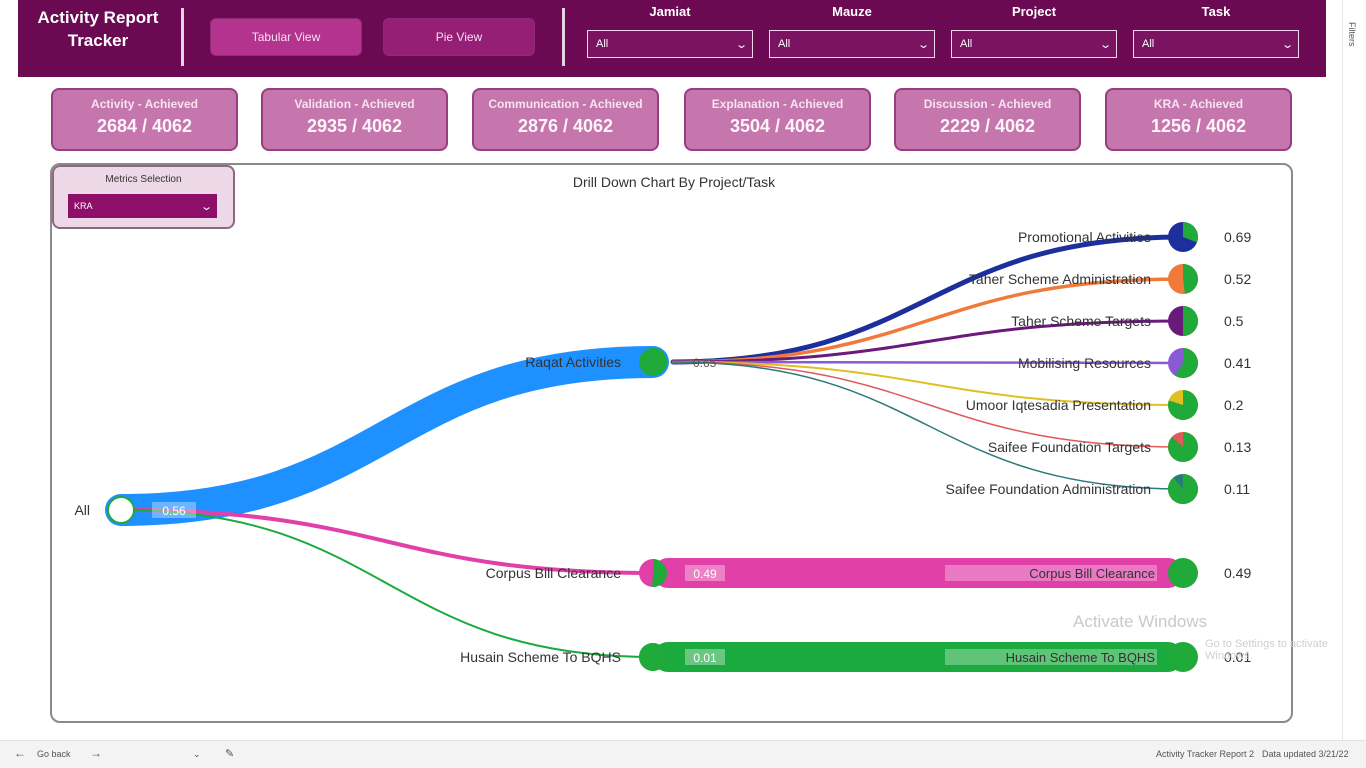 Image resolution: width=1366 pixels, height=768 pixels. I want to click on page-dropdown-icon: ⌄, so click(197, 754).